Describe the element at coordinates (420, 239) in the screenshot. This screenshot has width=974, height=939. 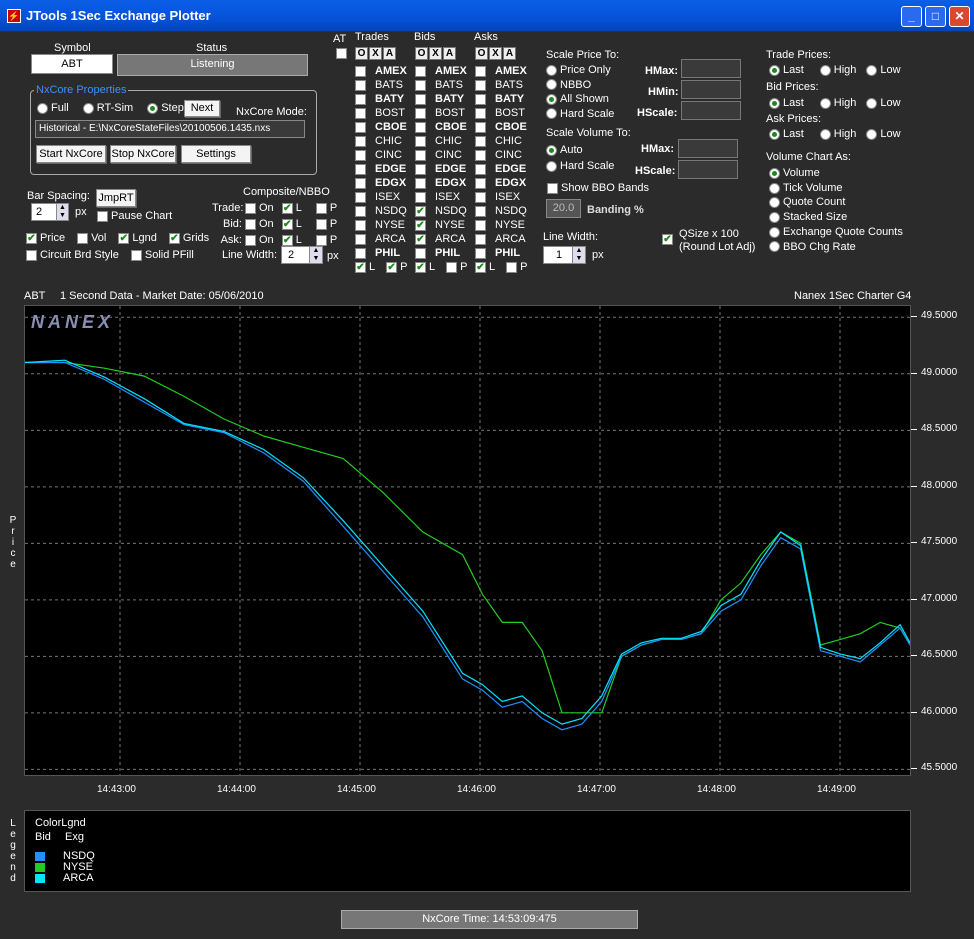
I see `bids-arca-checkbox: ✔` at that location.